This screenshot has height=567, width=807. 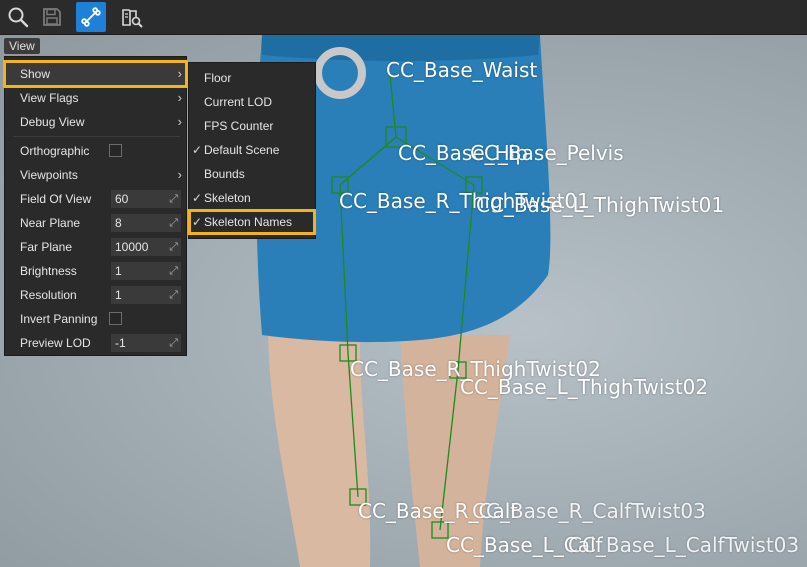 What do you see at coordinates (252, 78) in the screenshot?
I see `submenu-item-floor: Floor` at bounding box center [252, 78].